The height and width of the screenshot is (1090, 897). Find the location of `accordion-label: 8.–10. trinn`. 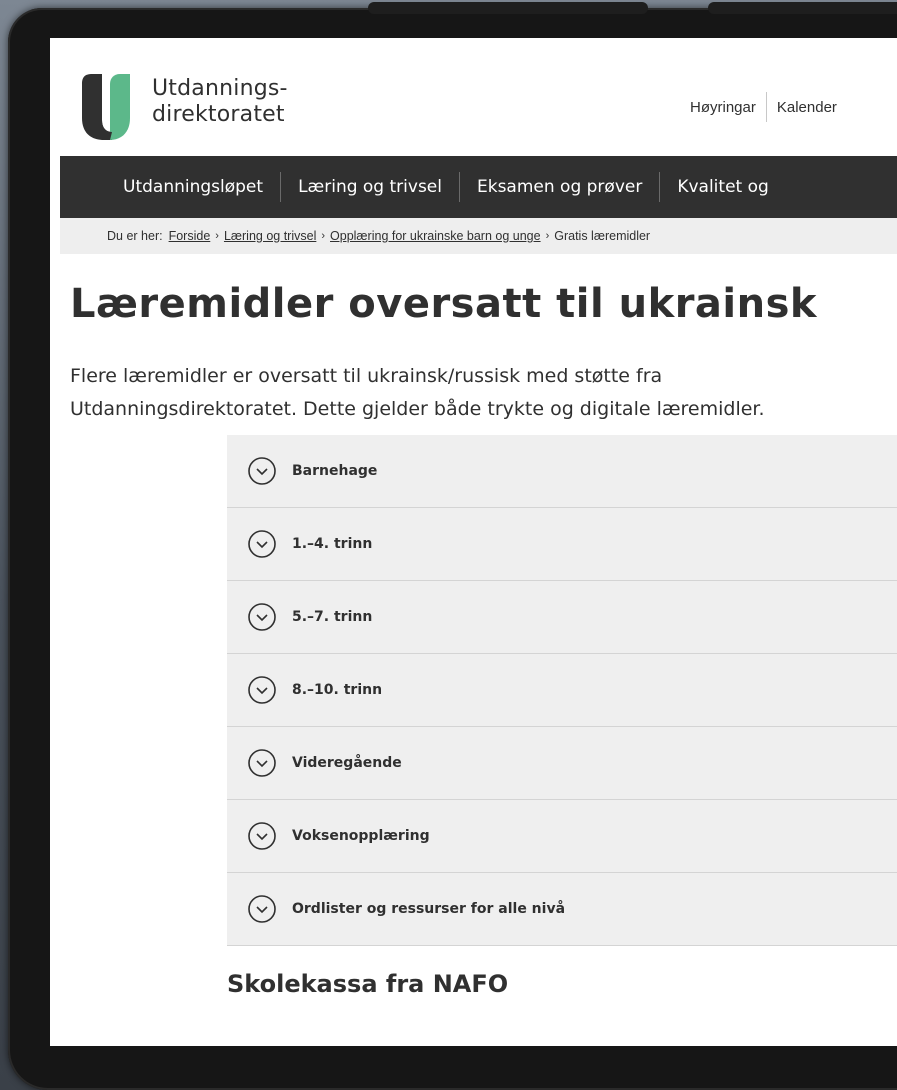

accordion-label: 8.–10. trinn is located at coordinates (337, 690).